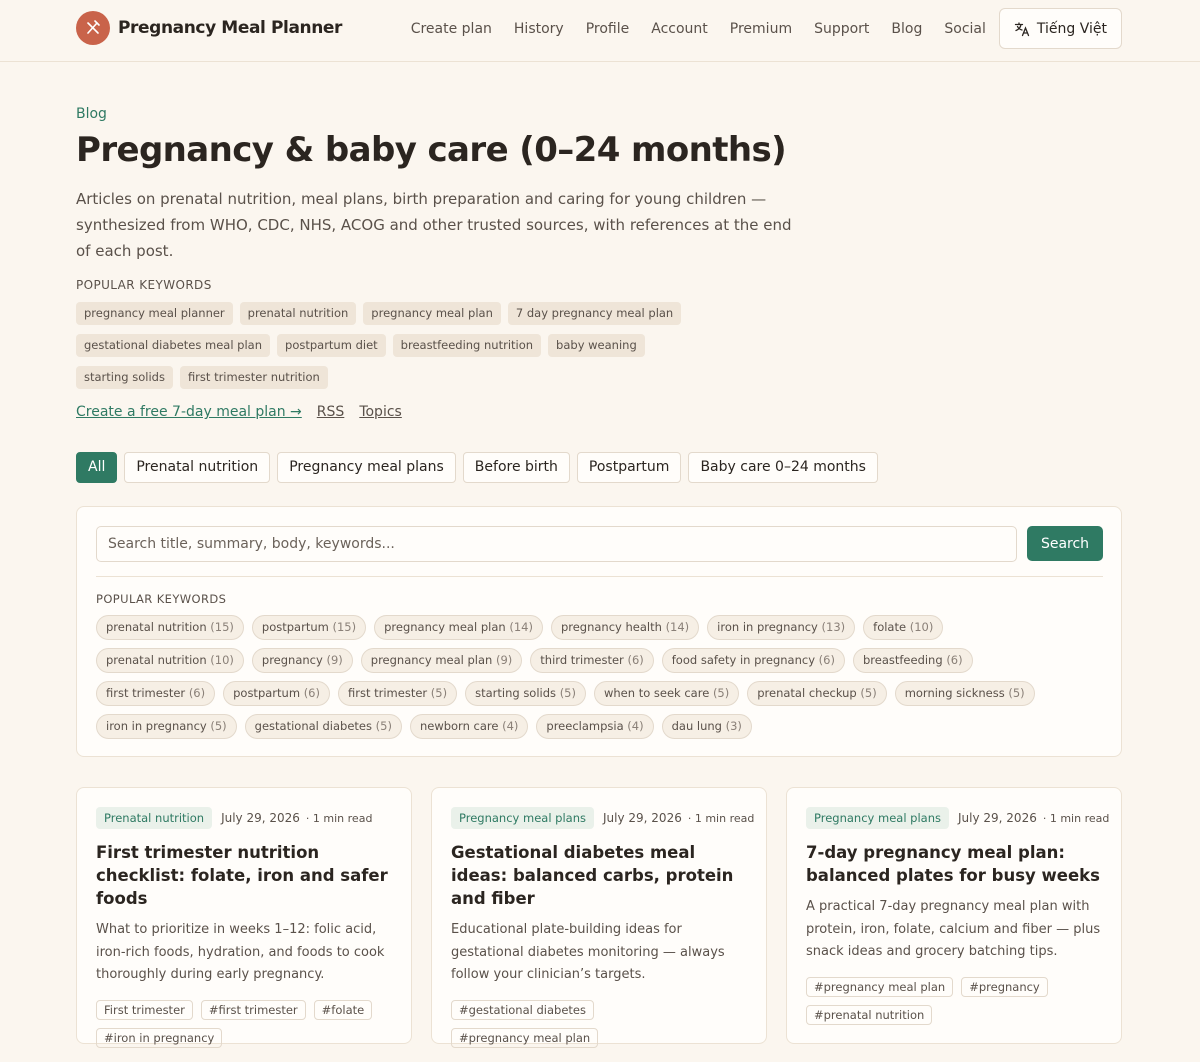  I want to click on keyword-pill: preeclampsia (4), so click(595, 726).